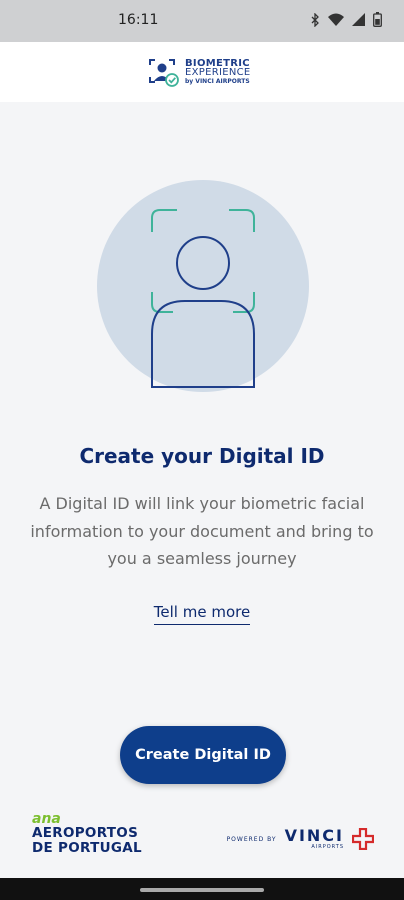  I want to click on status-time: 16:11, so click(138, 20).